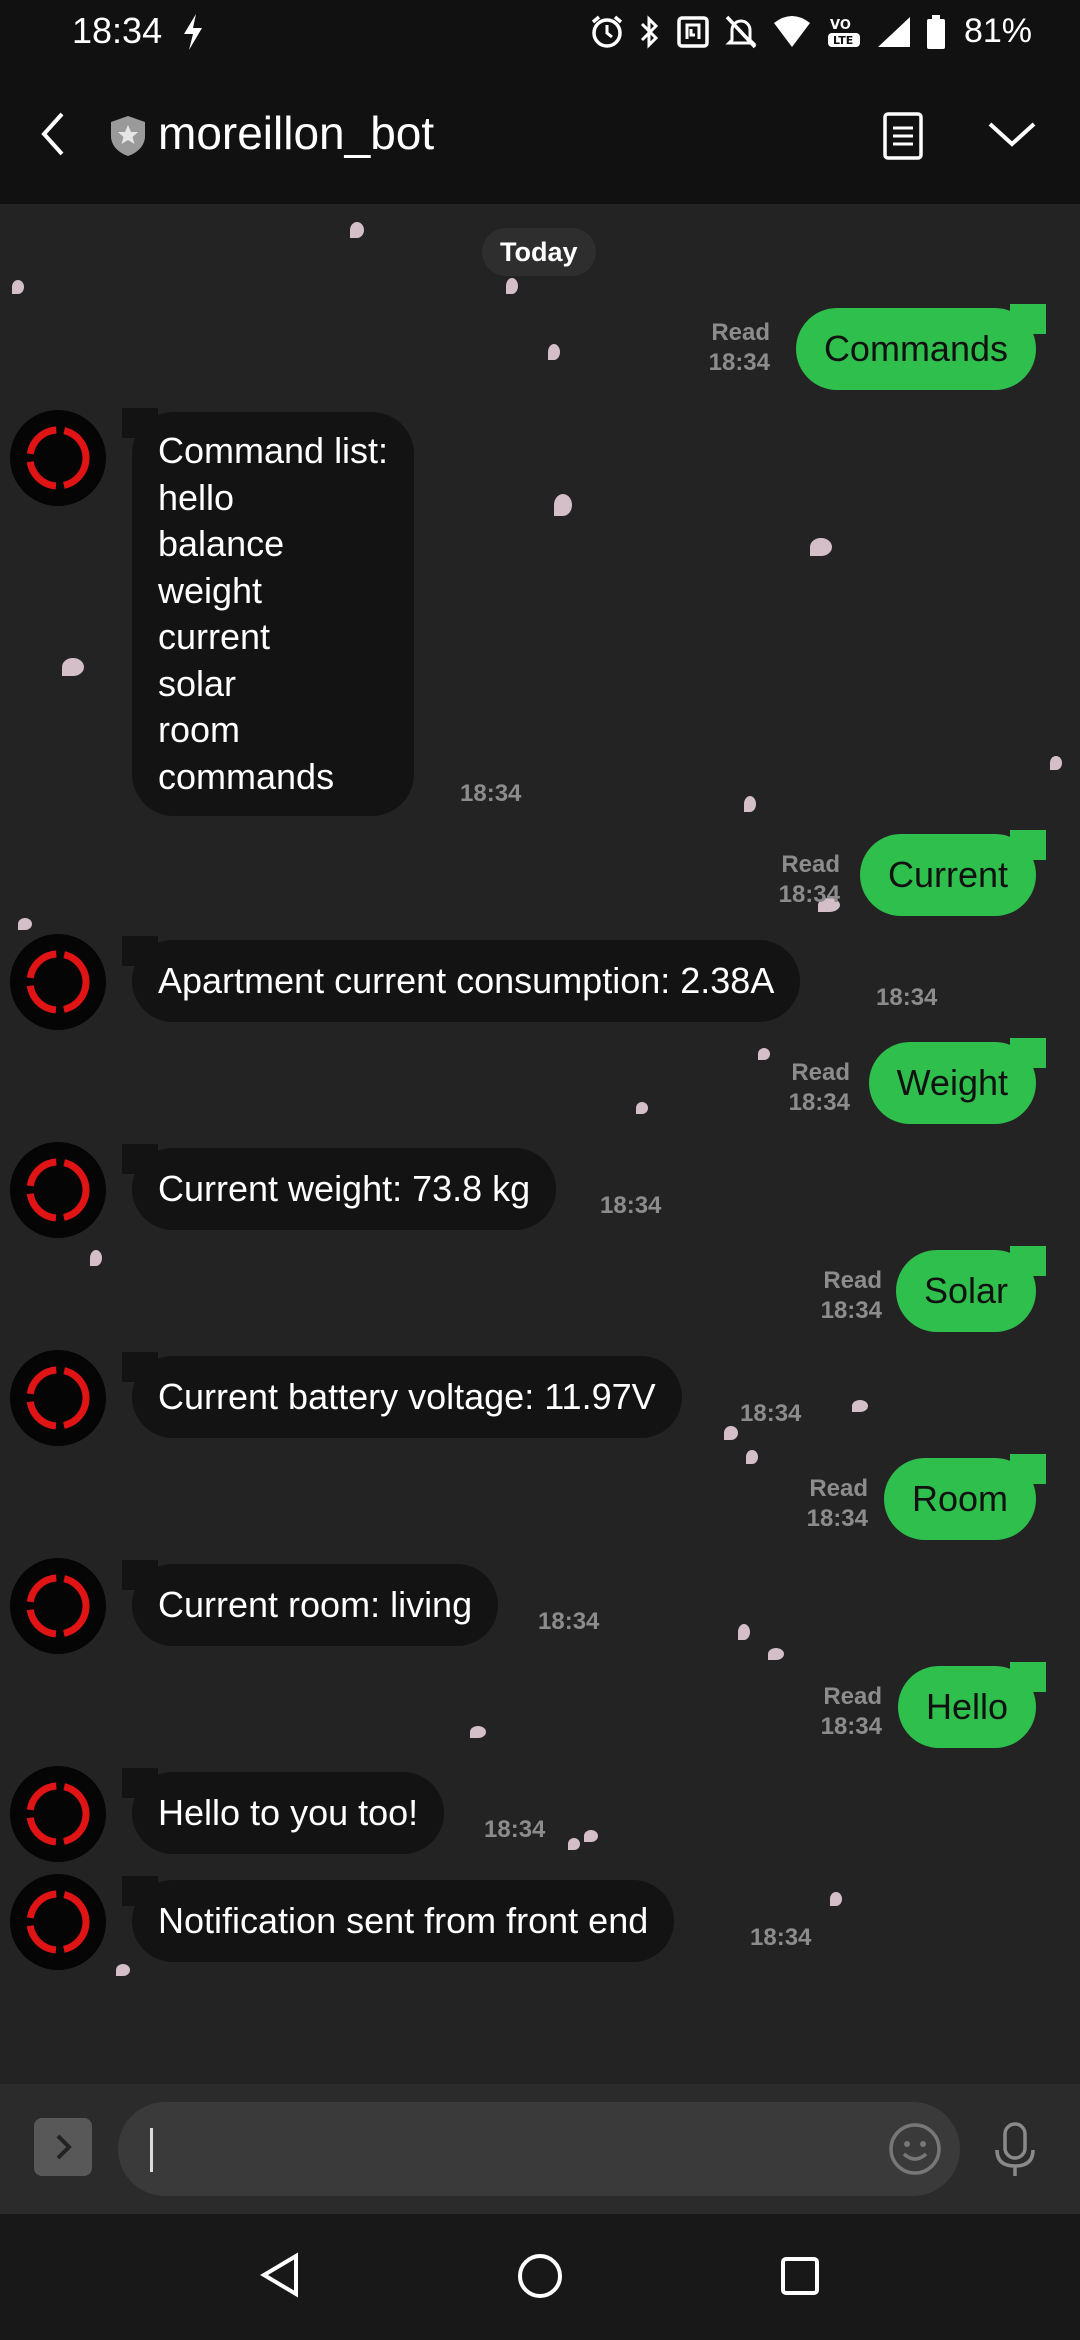 This screenshot has height=2340, width=1080. Describe the element at coordinates (893, 31) in the screenshot. I see `signal-icon` at that location.